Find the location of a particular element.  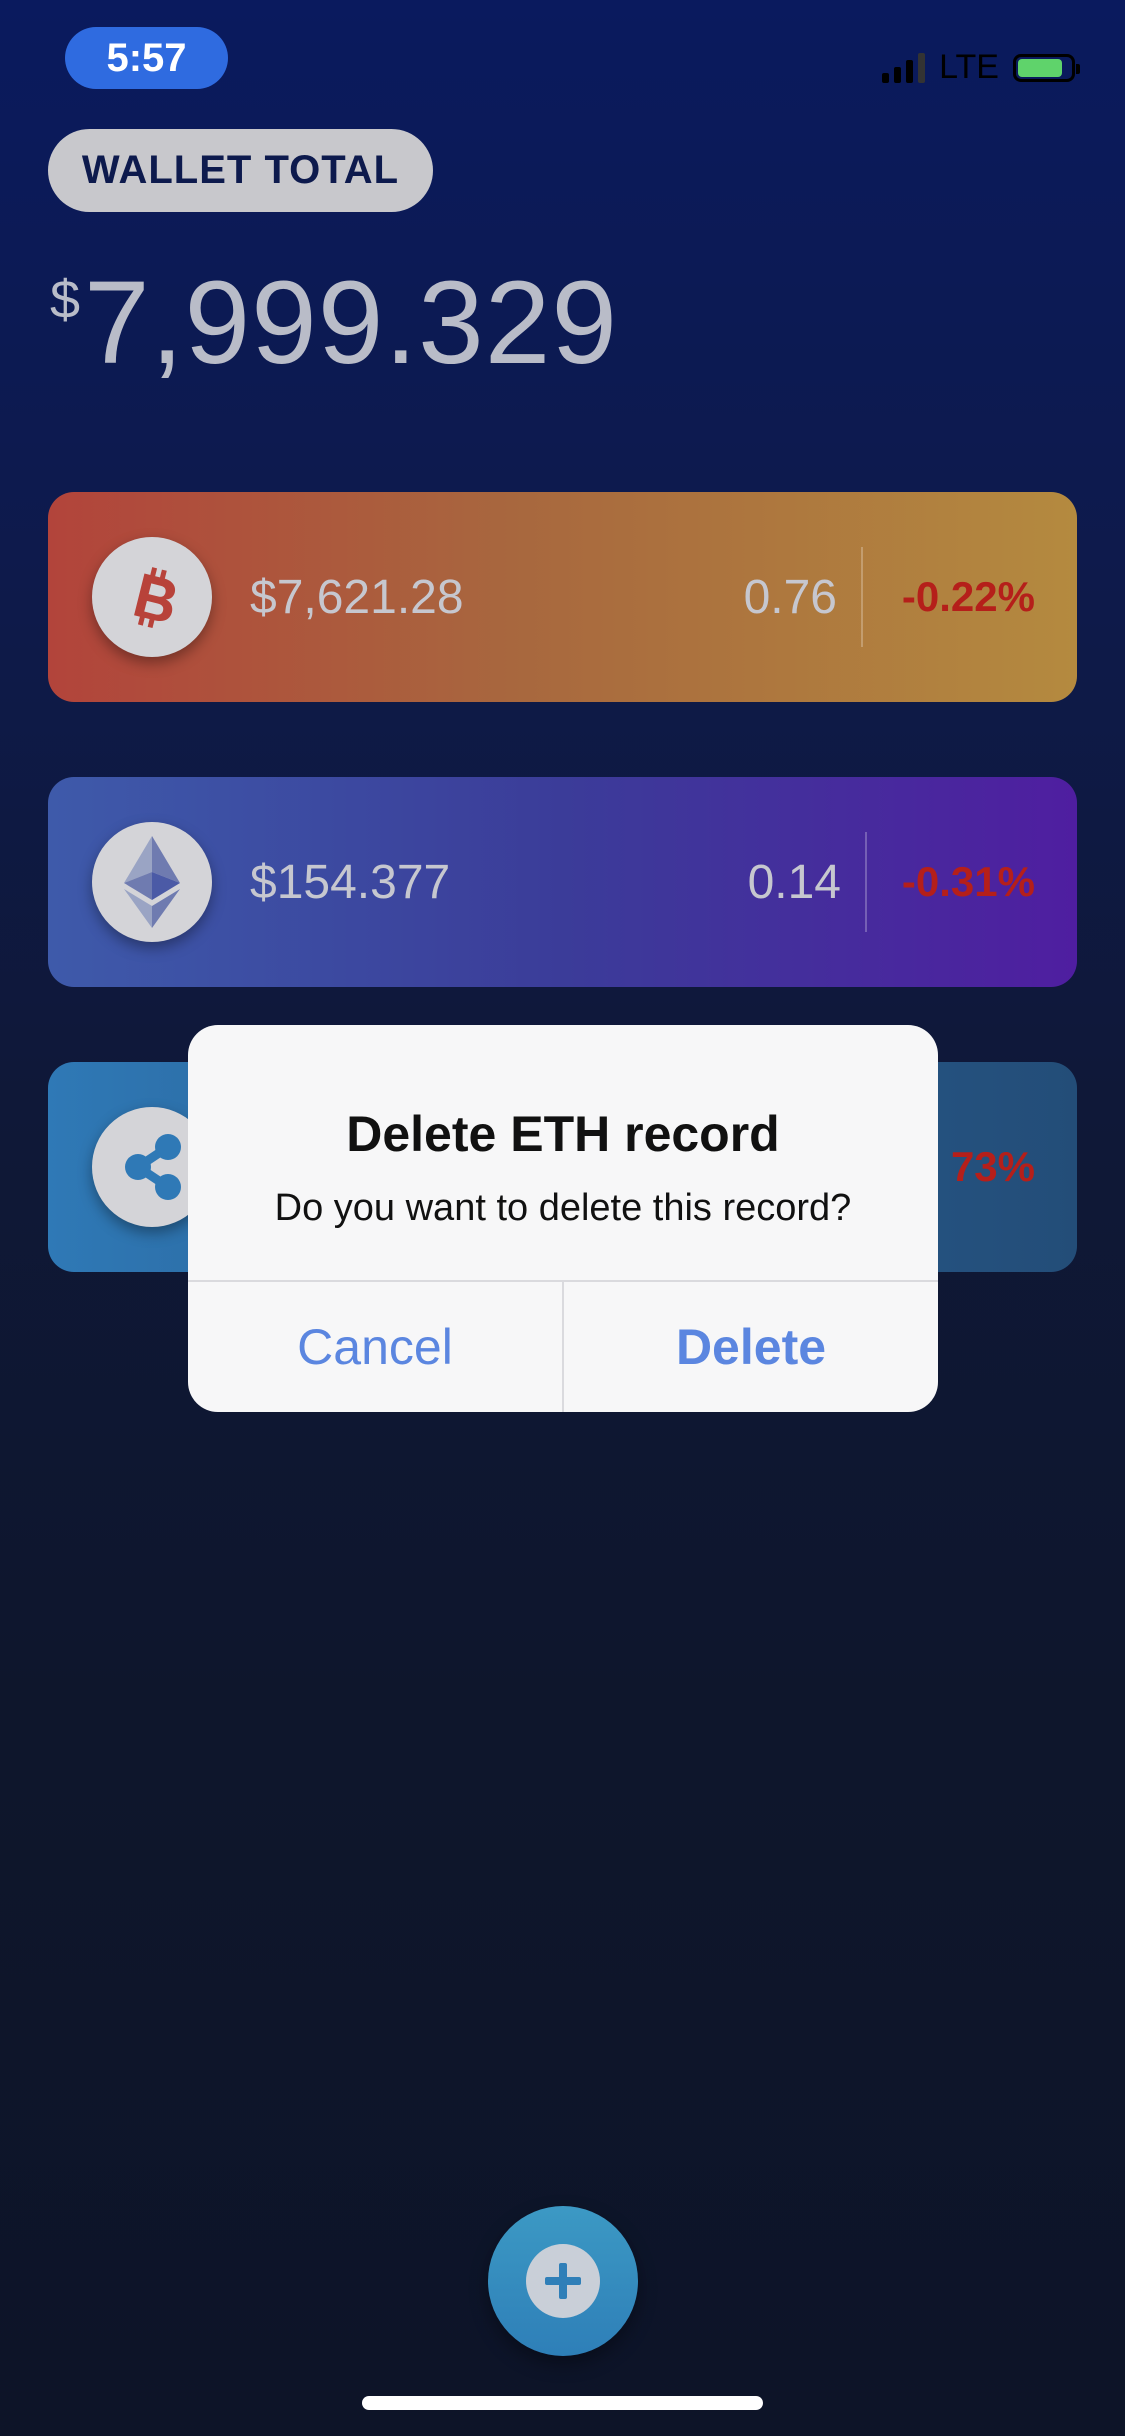

cancel-button: Cancel is located at coordinates (375, 1347).